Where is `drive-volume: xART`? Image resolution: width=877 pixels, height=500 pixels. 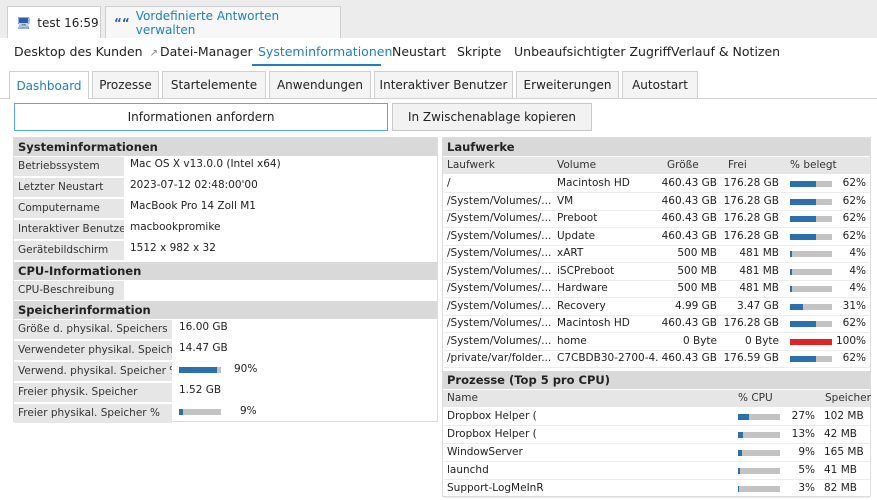 drive-volume: xART is located at coordinates (570, 253).